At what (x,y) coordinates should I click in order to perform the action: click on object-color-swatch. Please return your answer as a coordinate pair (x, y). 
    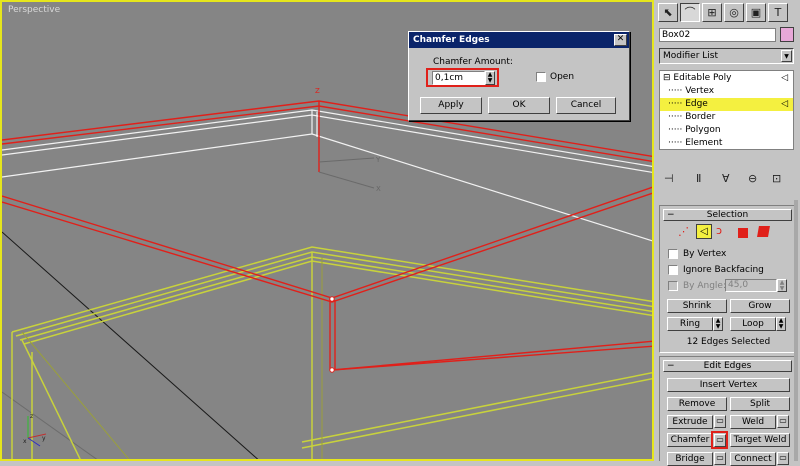
    Looking at the image, I should click on (787, 34).